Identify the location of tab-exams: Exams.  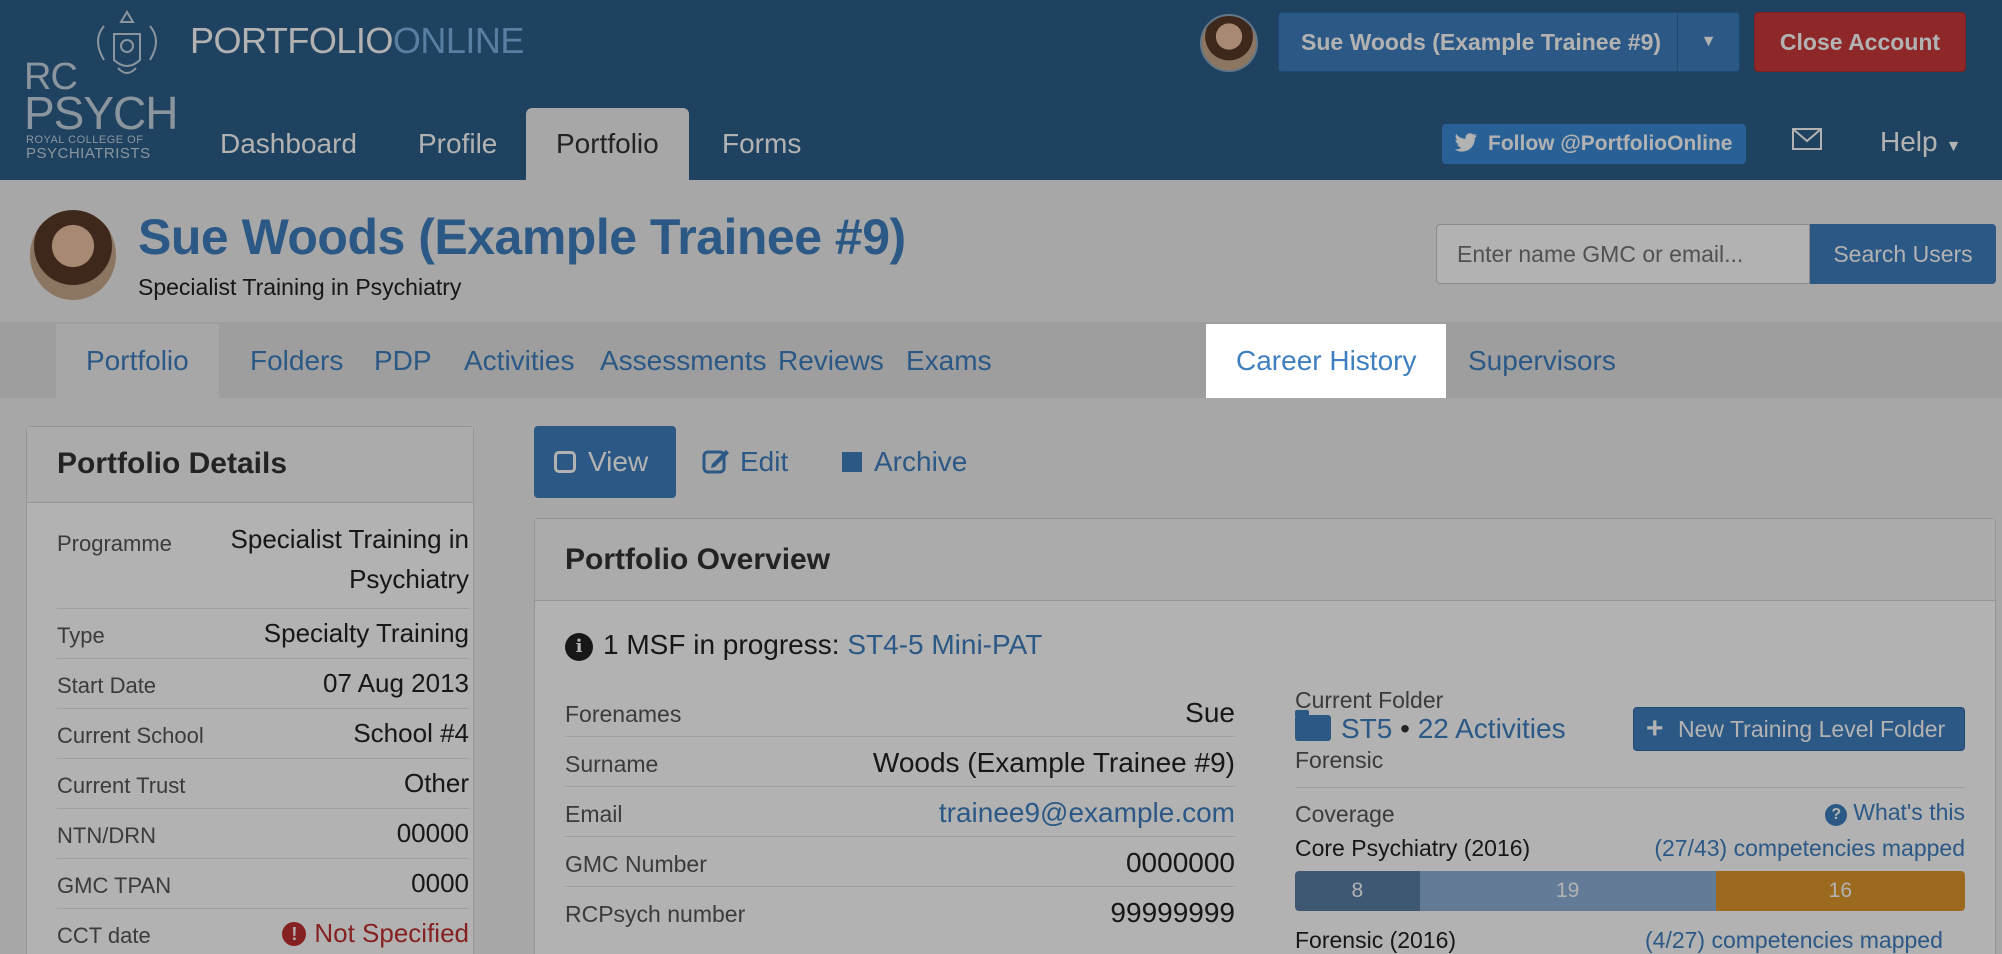
(949, 361).